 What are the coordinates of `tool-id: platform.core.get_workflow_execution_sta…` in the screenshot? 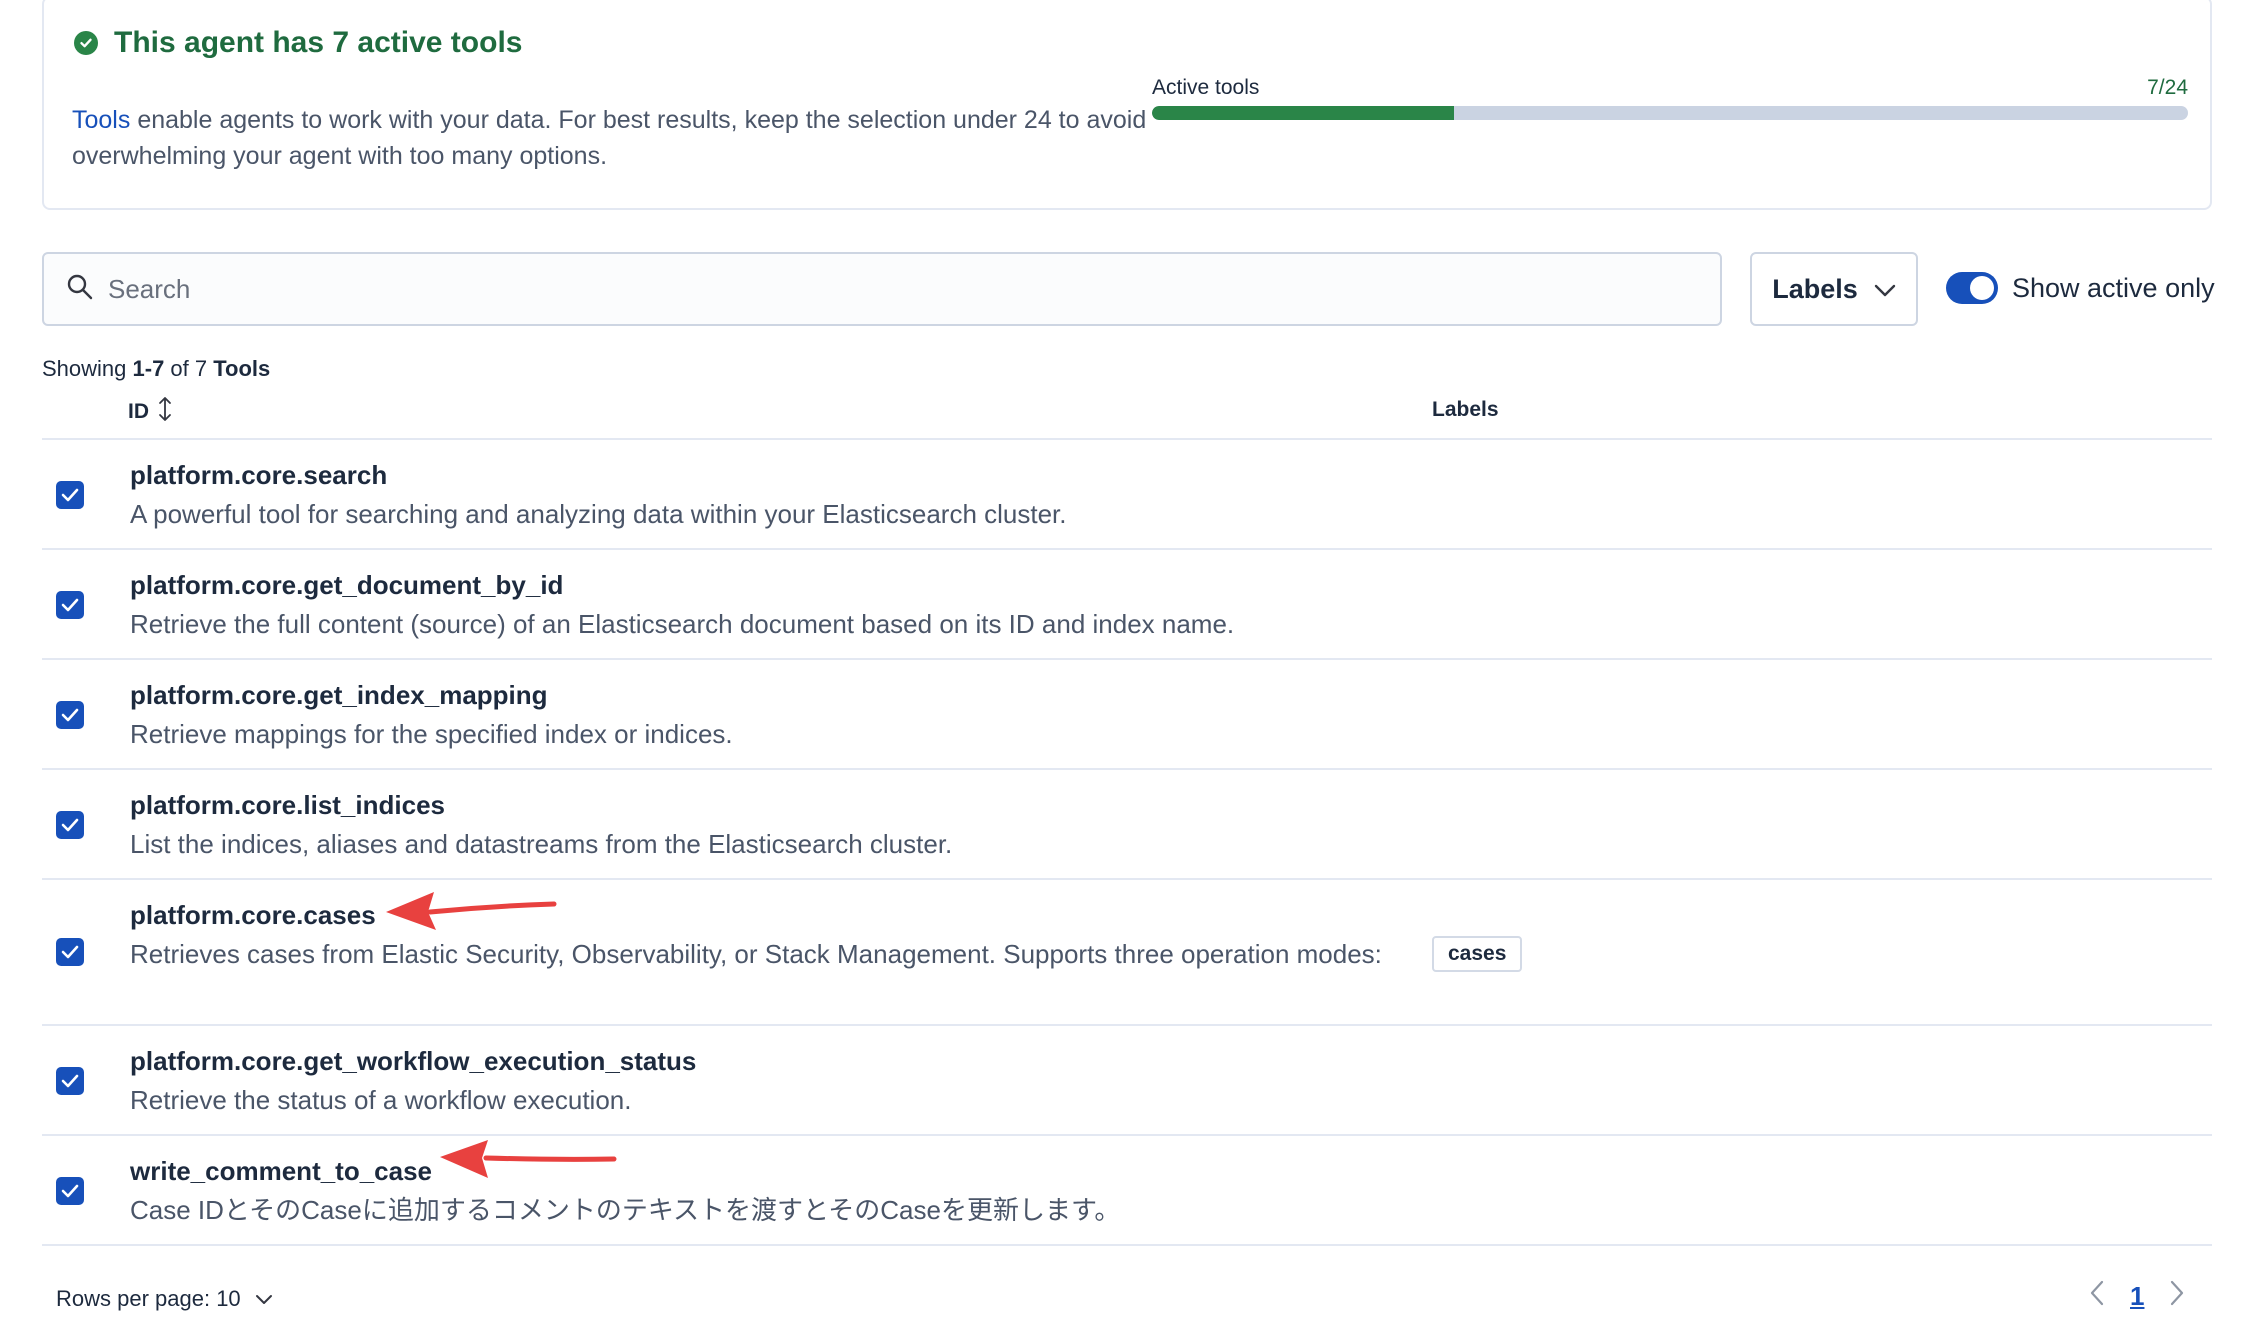 It's located at (413, 1061).